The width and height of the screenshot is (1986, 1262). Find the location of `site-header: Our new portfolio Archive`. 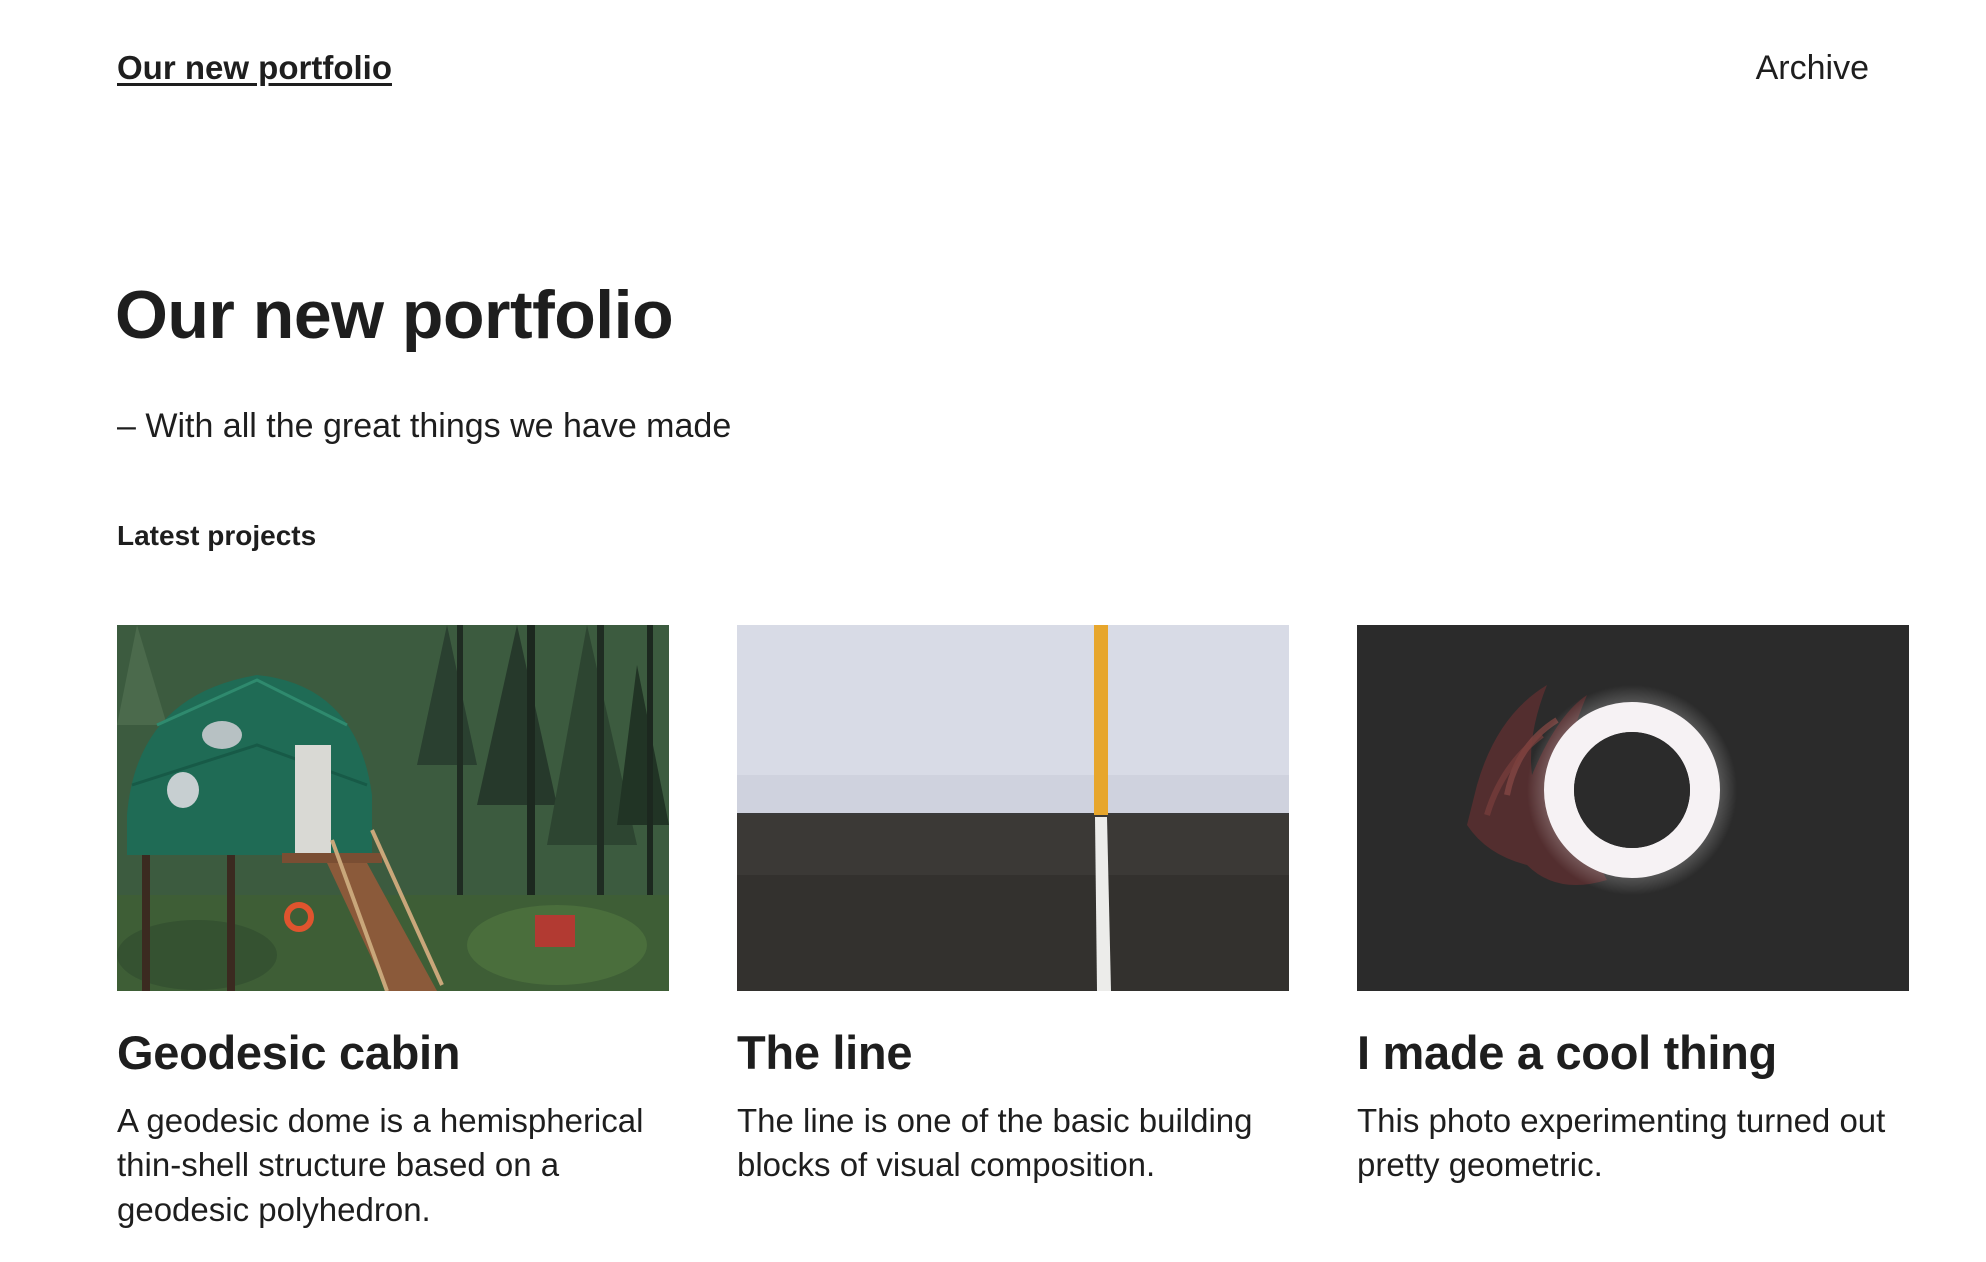

site-header: Our new portfolio Archive is located at coordinates (993, 68).